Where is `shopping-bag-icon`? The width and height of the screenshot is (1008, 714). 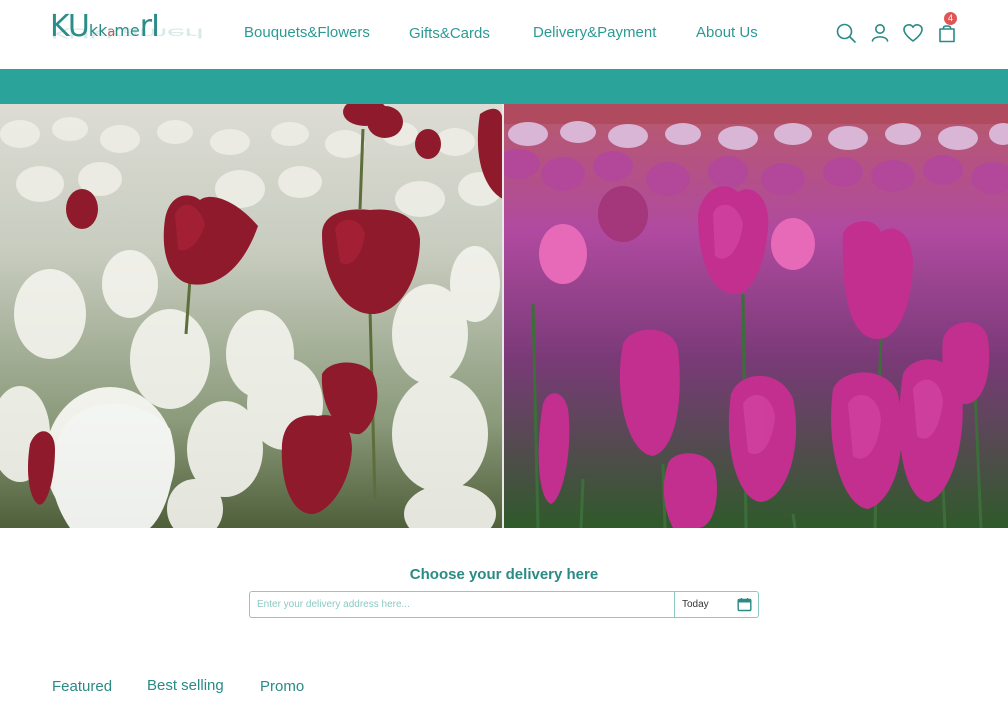
shopping-bag-icon is located at coordinates (947, 33).